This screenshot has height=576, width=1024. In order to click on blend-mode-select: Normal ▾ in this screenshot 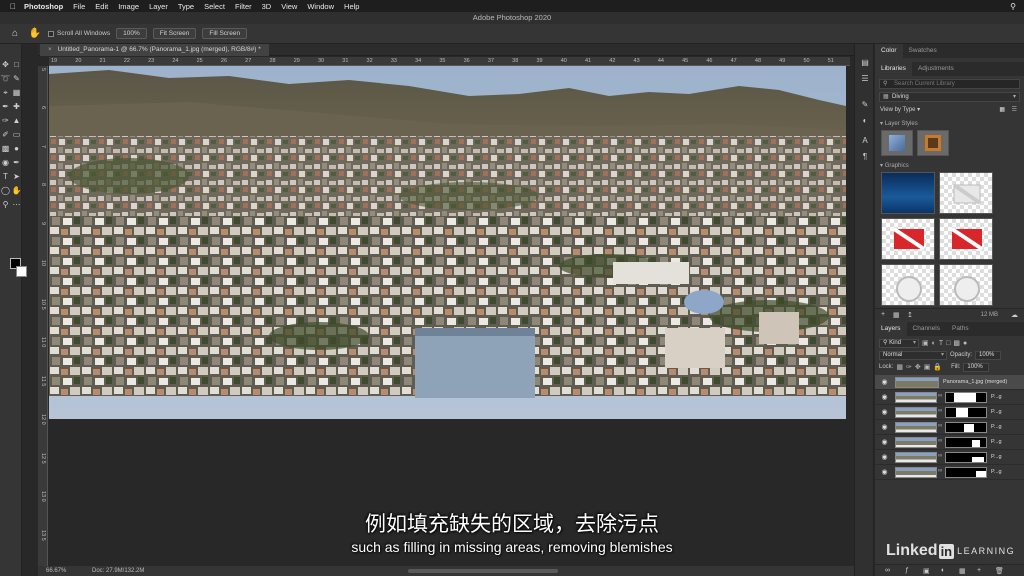, I will do `click(913, 355)`.